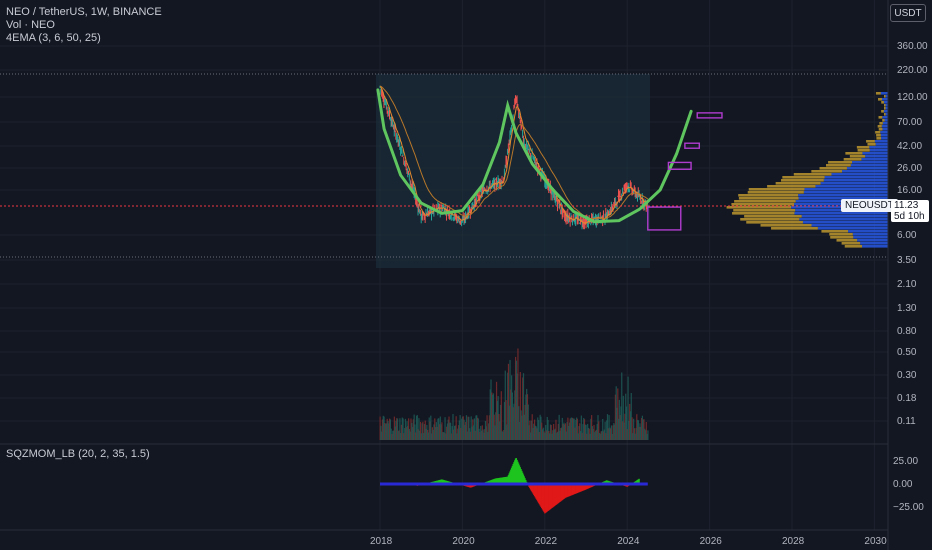 The image size is (932, 550). I want to click on price-tick-label: 3.50, so click(907, 260).